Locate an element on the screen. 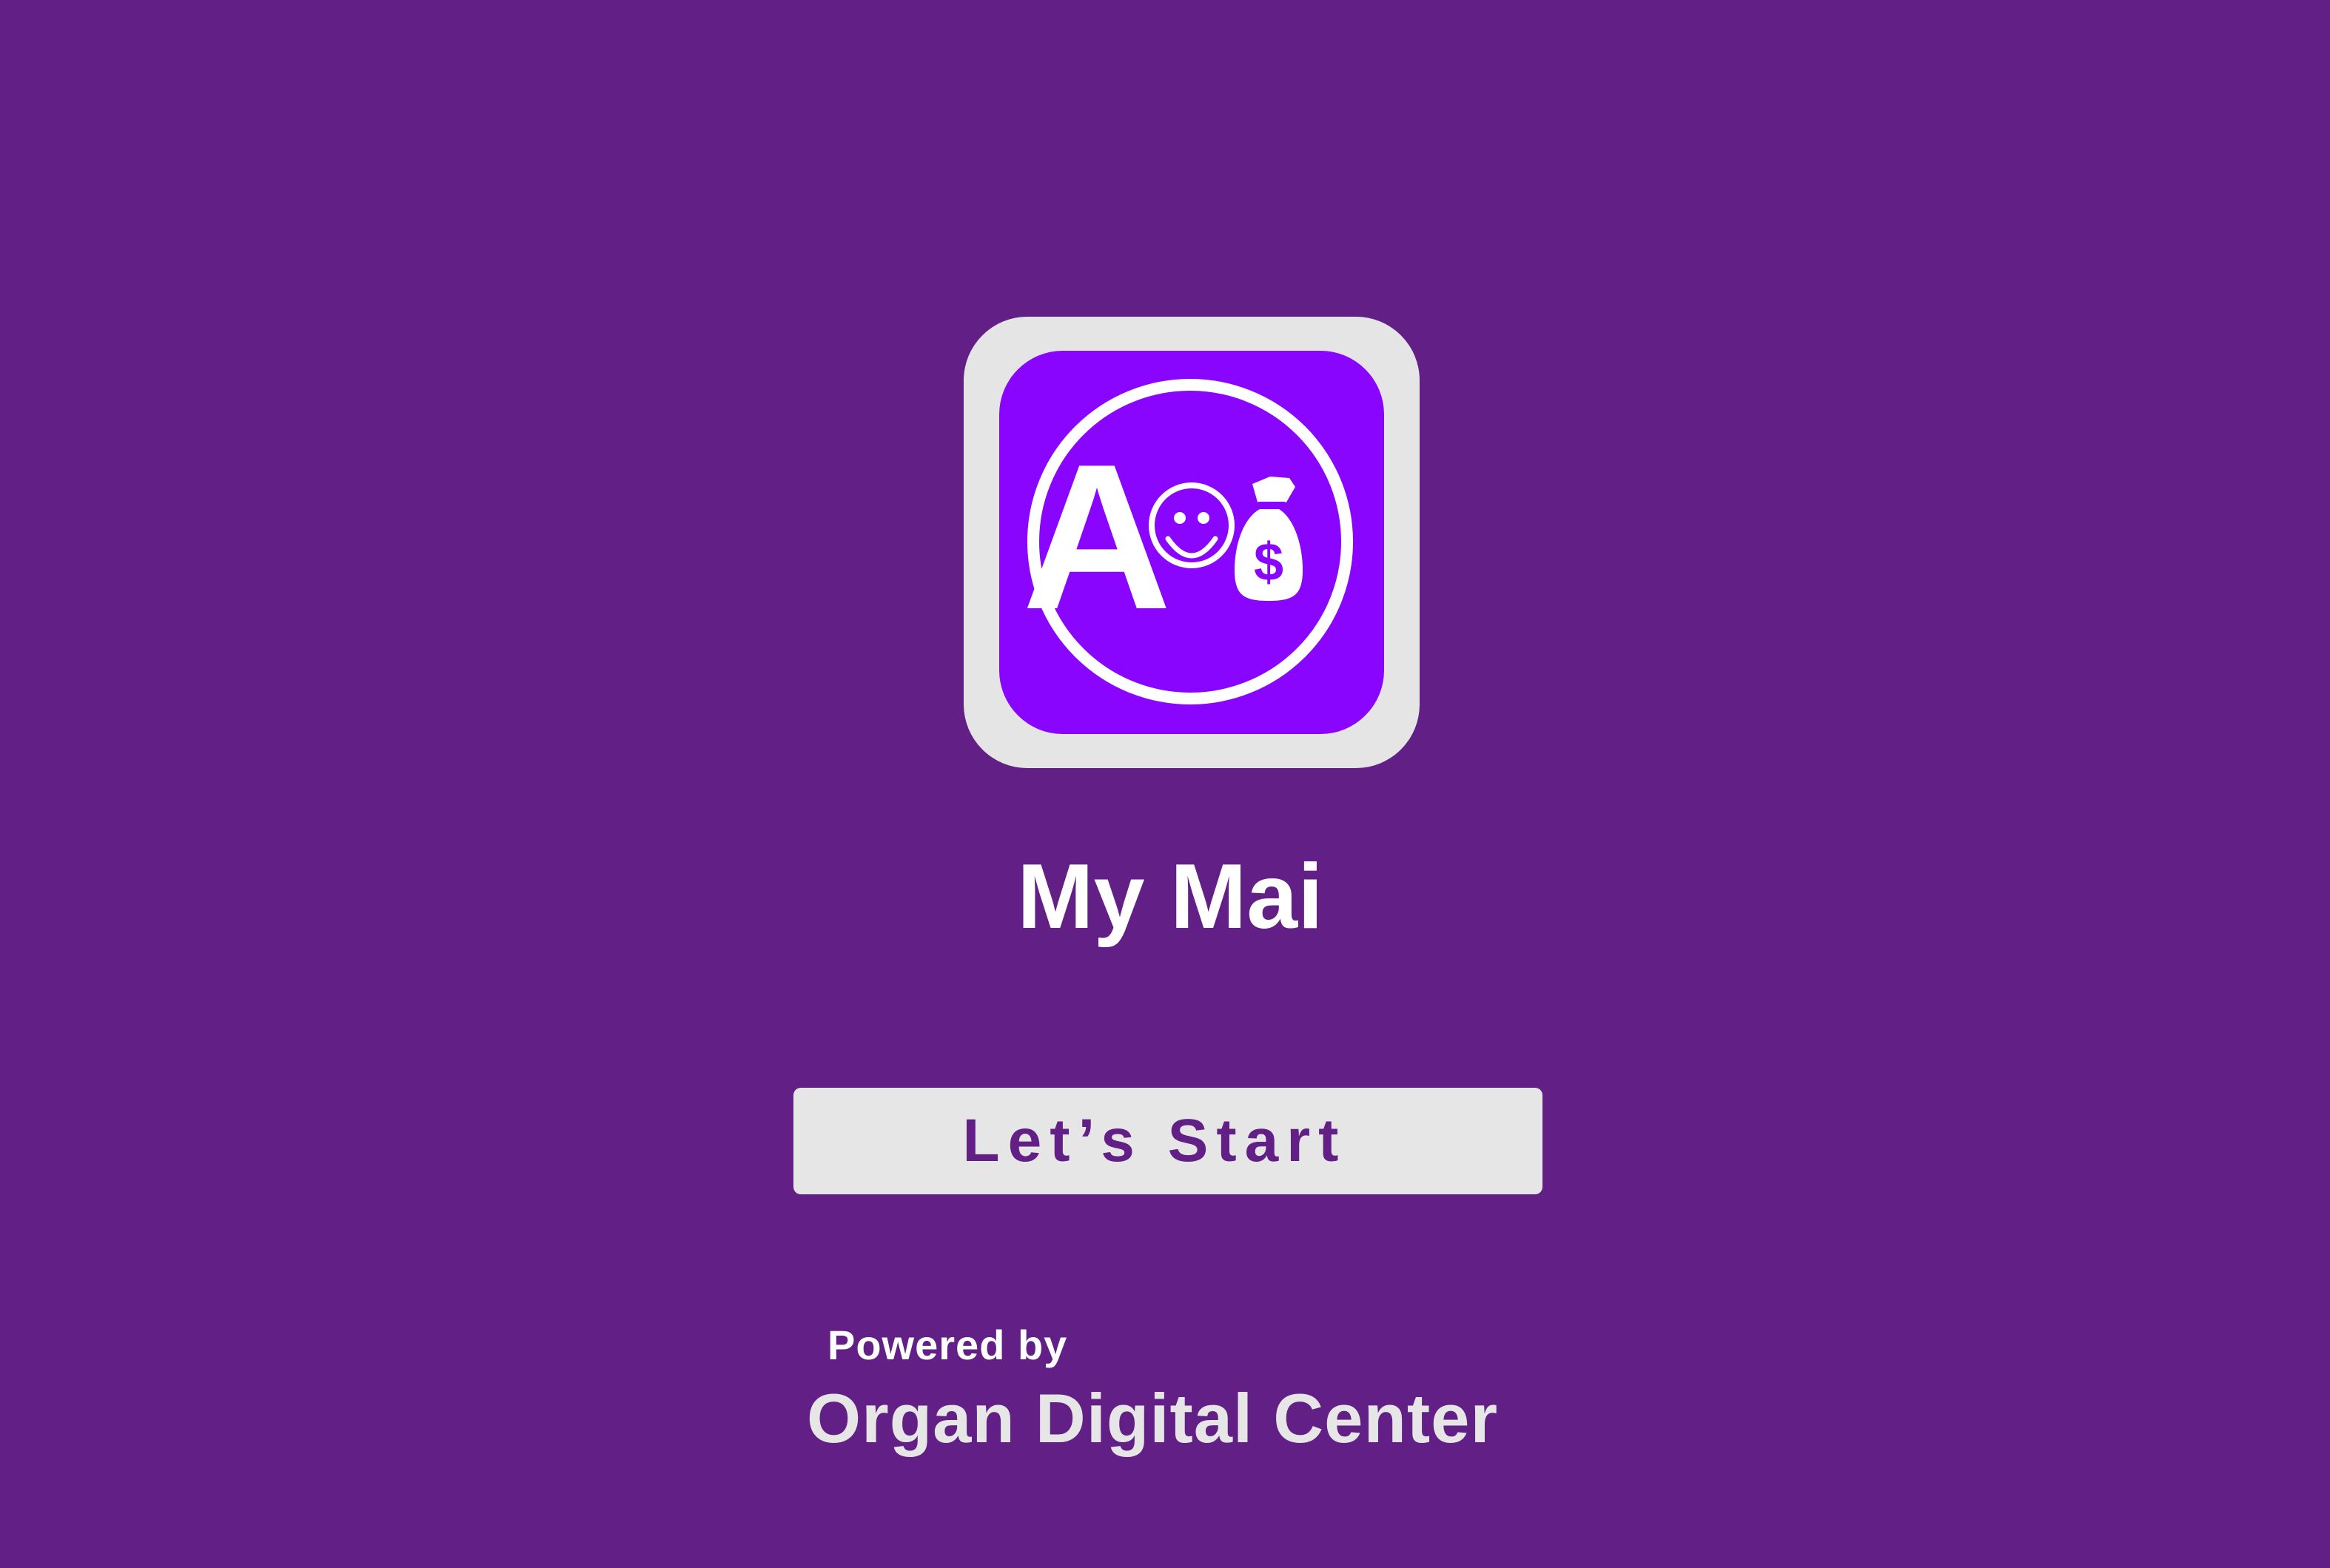 The width and height of the screenshot is (2330, 1568). a-smiley-money-bag-logo-icon: A $ is located at coordinates (1187, 541).